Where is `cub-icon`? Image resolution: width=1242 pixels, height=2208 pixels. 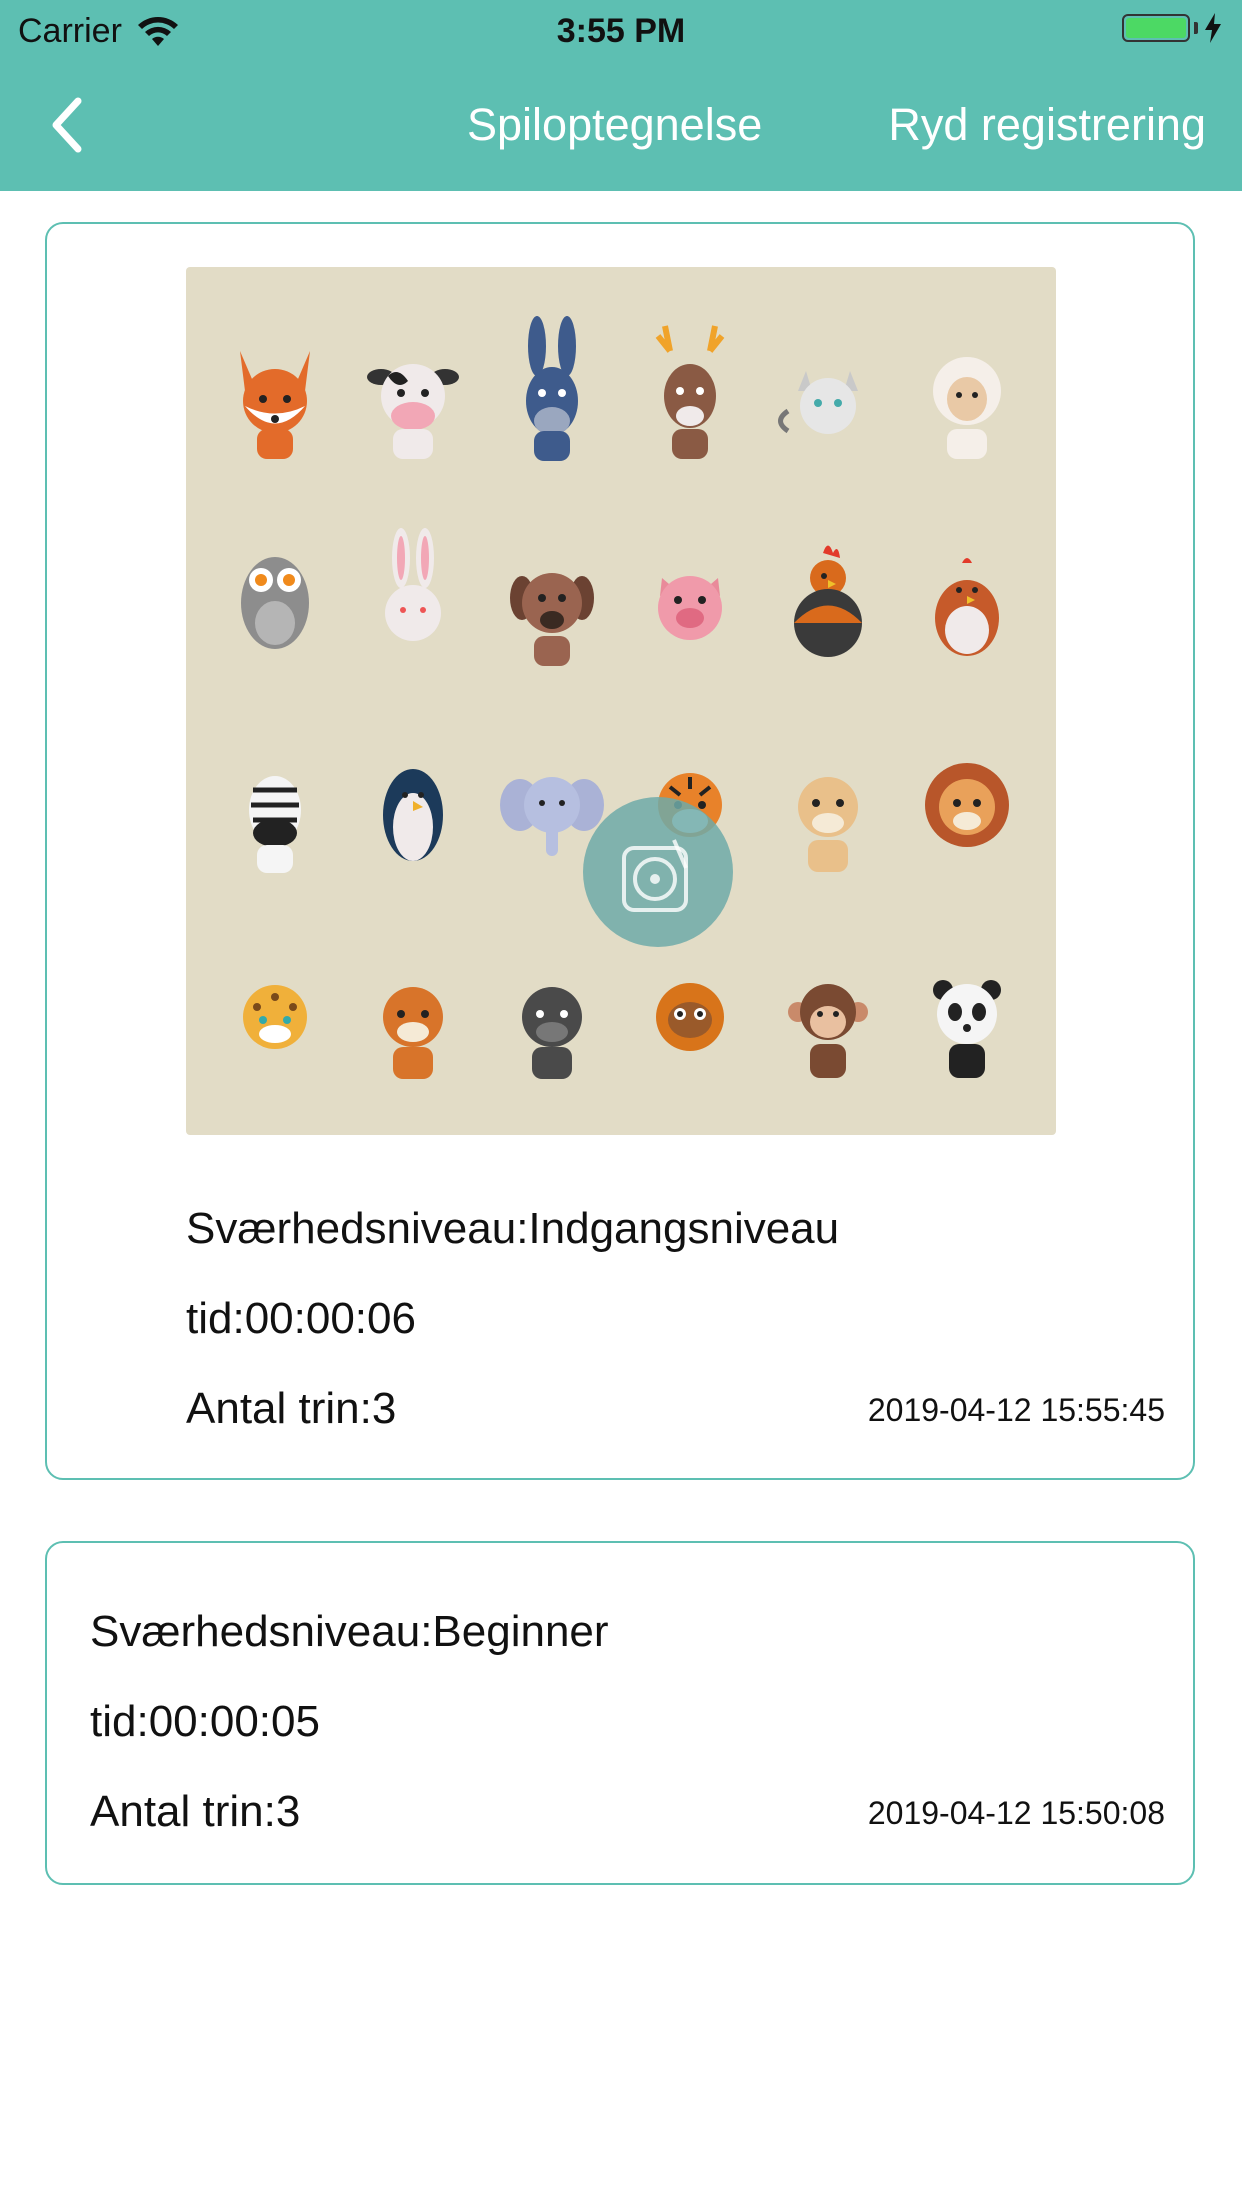
cub-icon is located at coordinates (413, 1011).